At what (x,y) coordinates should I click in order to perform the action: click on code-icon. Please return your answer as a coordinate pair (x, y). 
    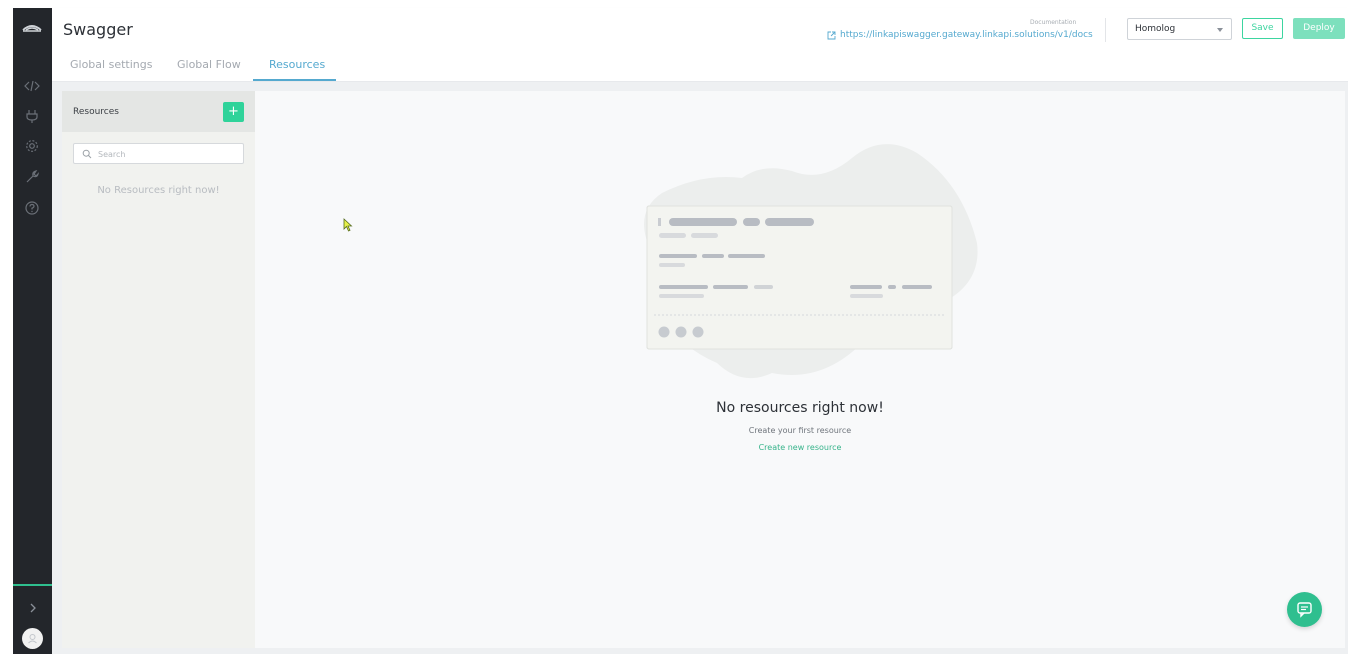
    Looking at the image, I should click on (32, 86).